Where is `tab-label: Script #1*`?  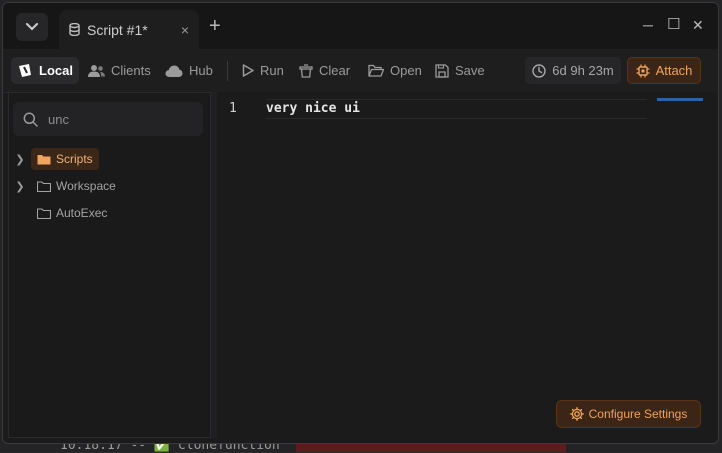
tab-label: Script #1* is located at coordinates (117, 29).